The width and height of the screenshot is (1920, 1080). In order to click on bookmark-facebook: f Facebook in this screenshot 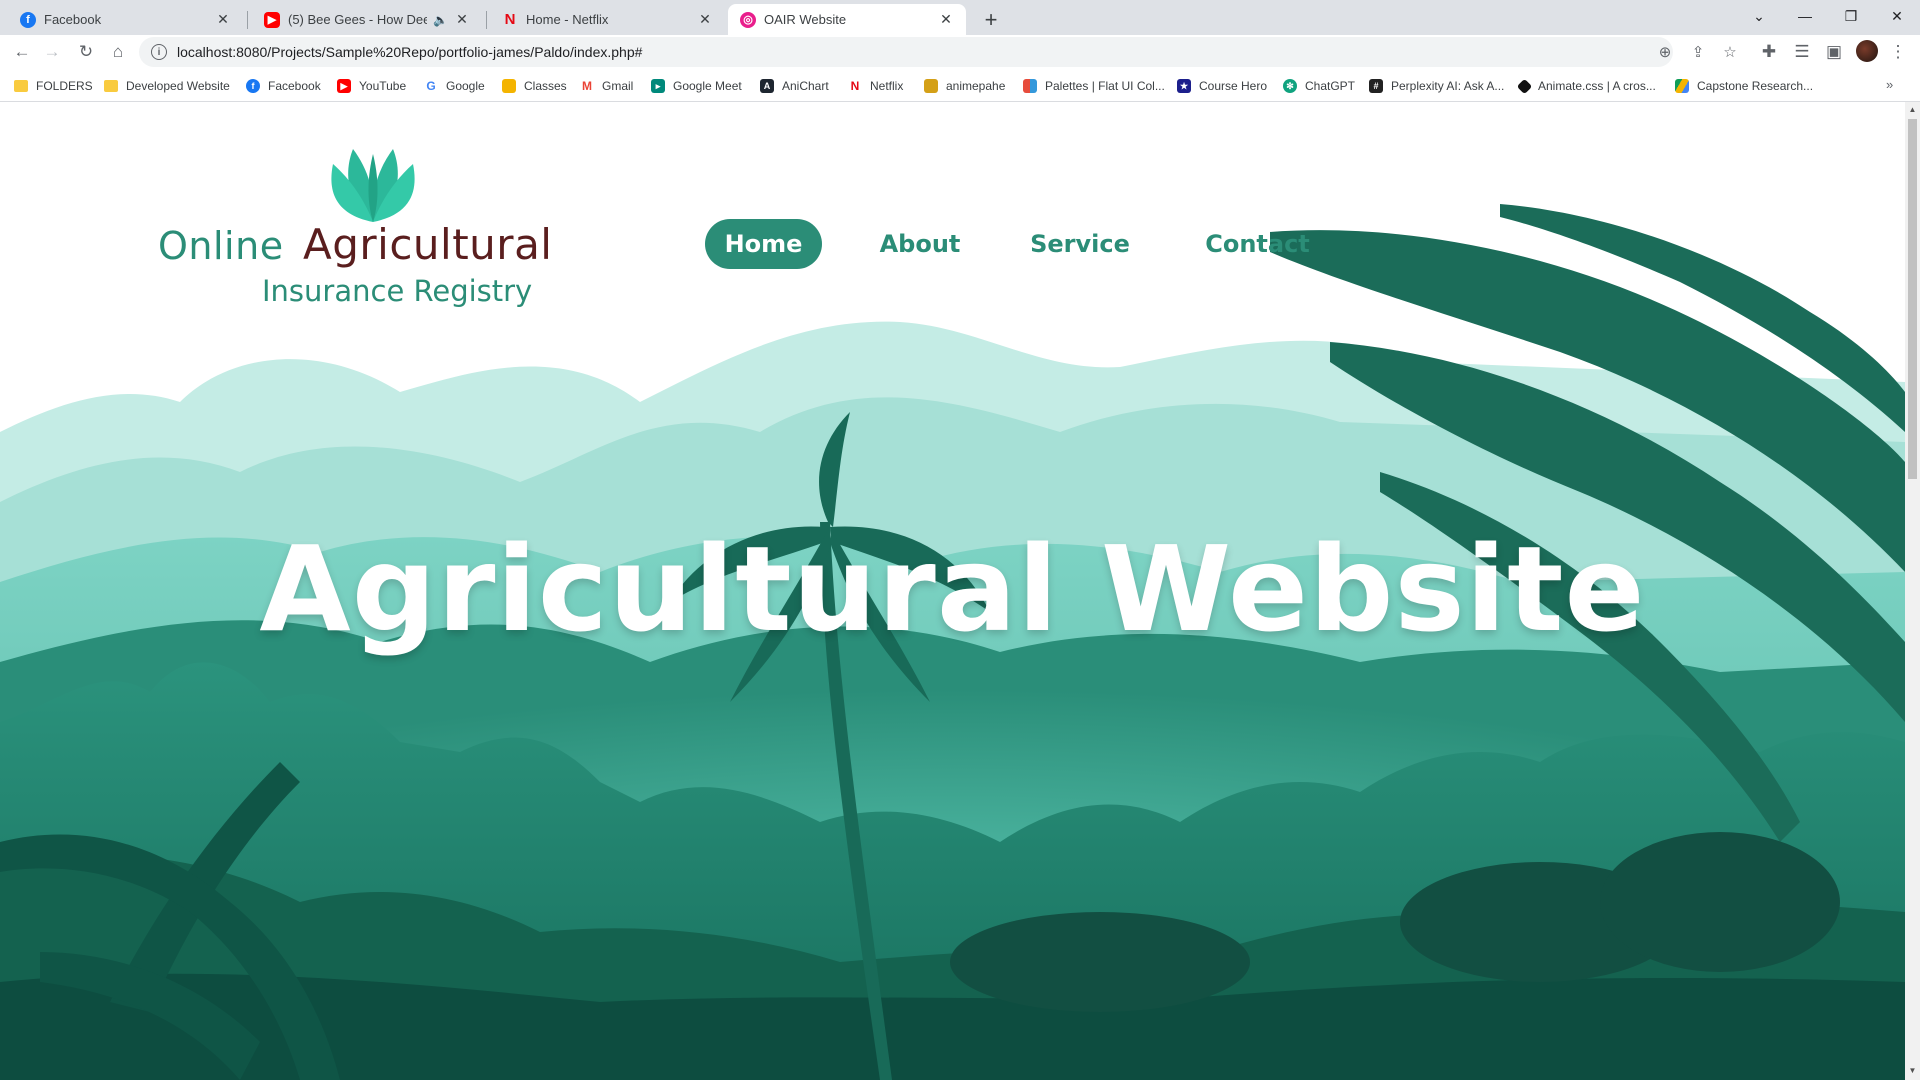, I will do `click(283, 86)`.